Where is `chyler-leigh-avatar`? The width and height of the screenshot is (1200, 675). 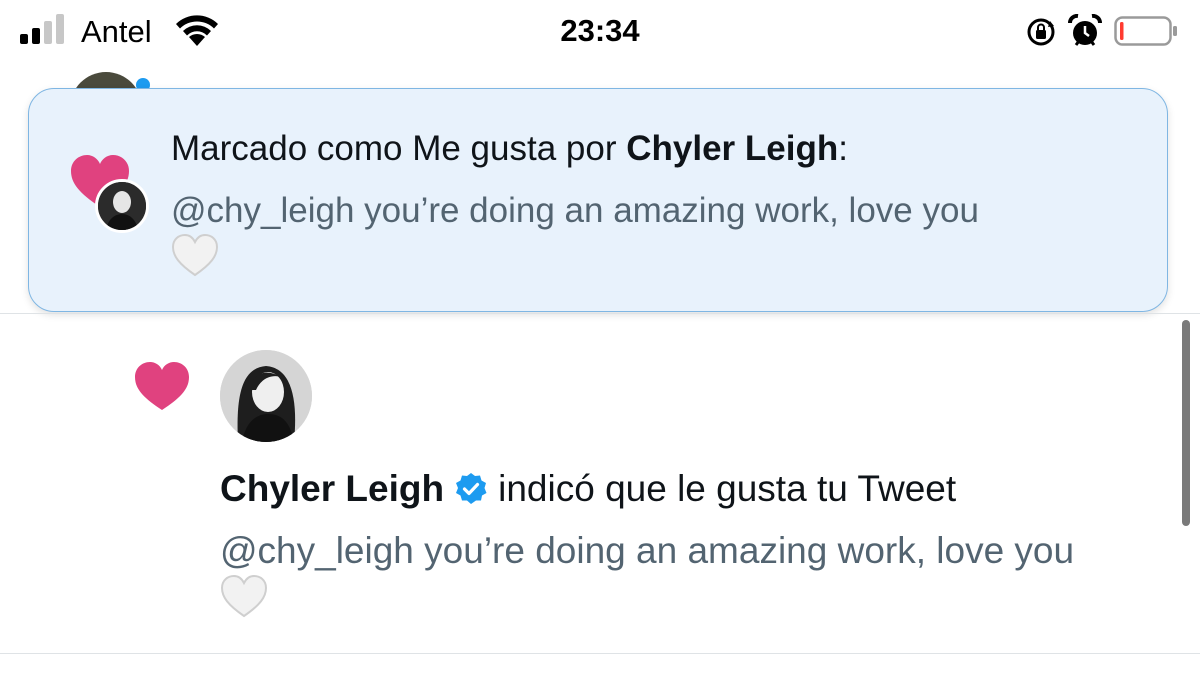
chyler-leigh-avatar is located at coordinates (266, 396).